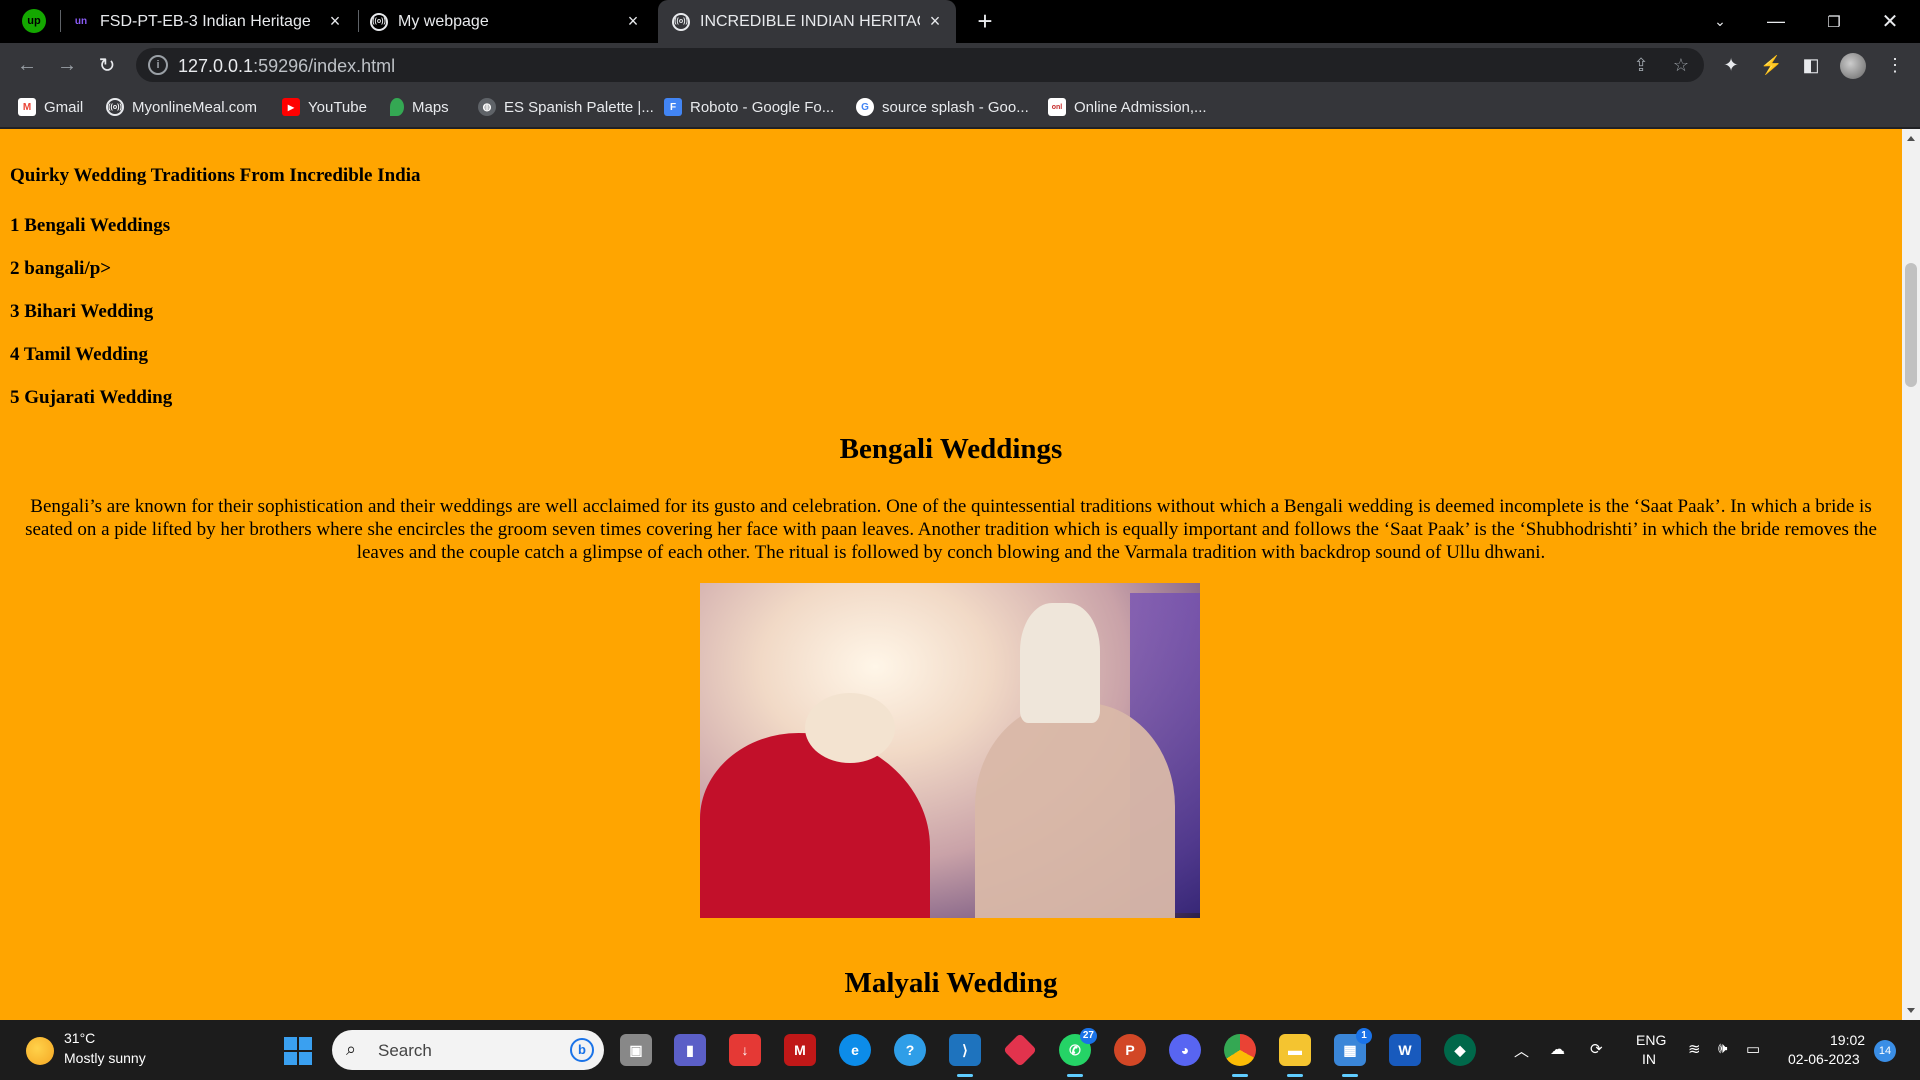 This screenshot has height=1080, width=1920. Describe the element at coordinates (405, 1050) in the screenshot. I see `search-placeholder: Search` at that location.